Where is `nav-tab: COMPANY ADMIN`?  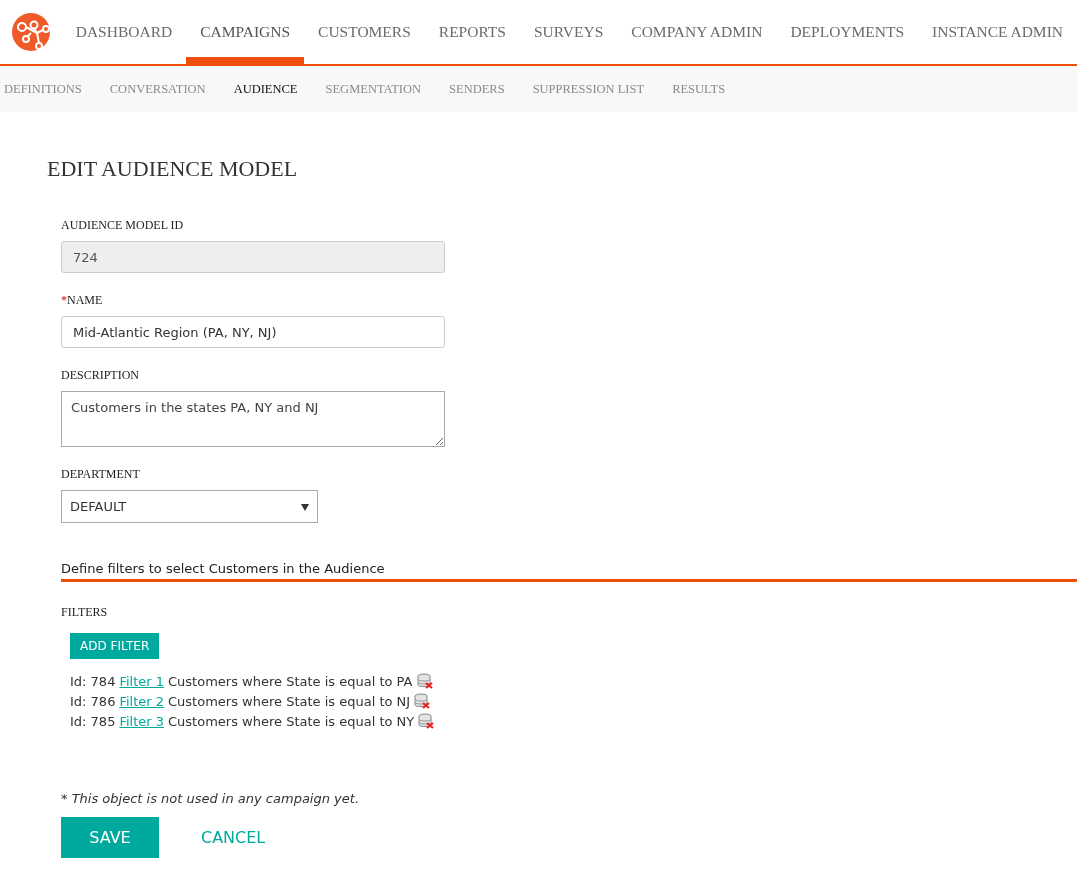
nav-tab: COMPANY ADMIN is located at coordinates (697, 32).